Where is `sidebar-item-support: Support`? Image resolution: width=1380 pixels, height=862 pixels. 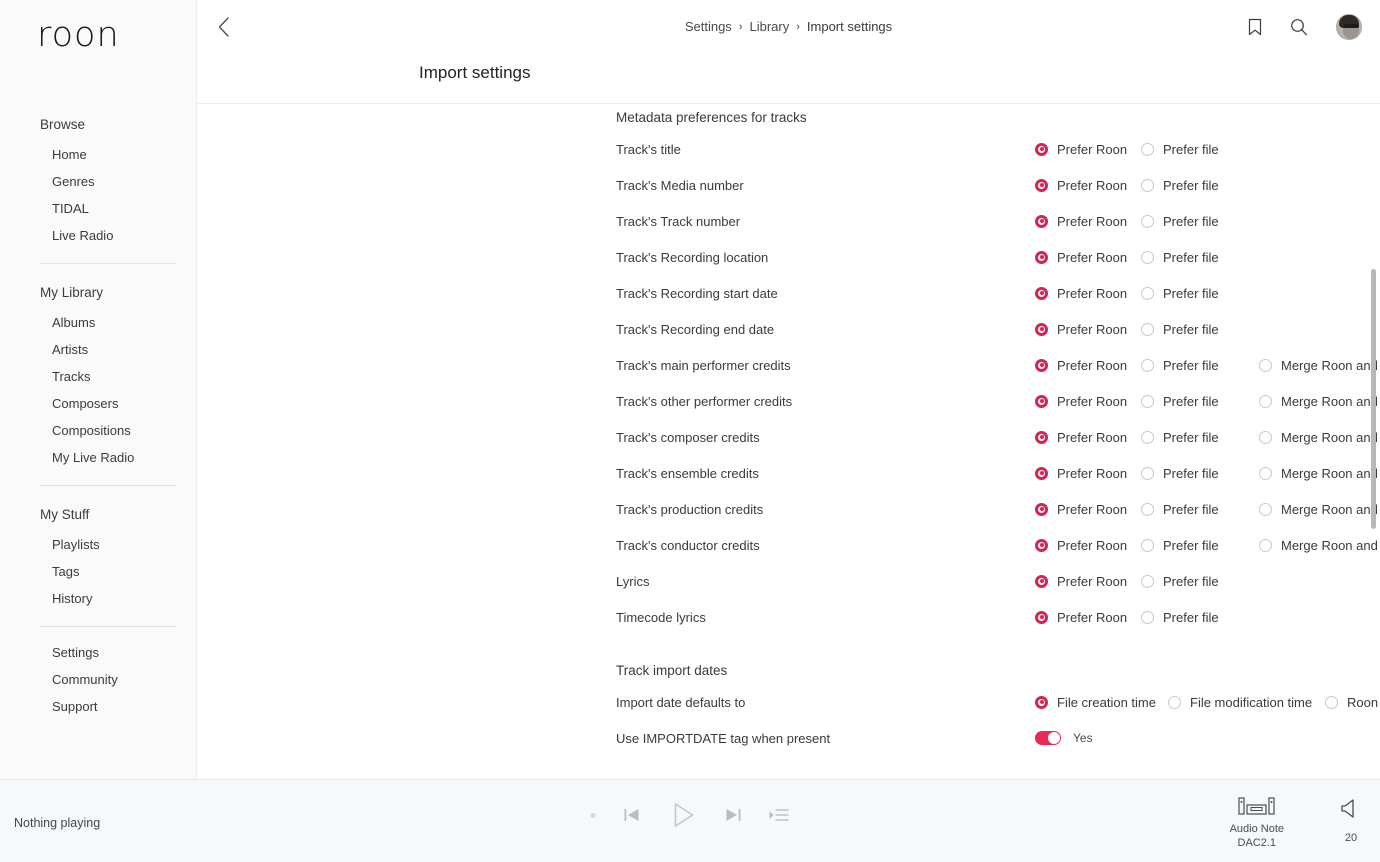
sidebar-item-support: Support is located at coordinates (98, 706).